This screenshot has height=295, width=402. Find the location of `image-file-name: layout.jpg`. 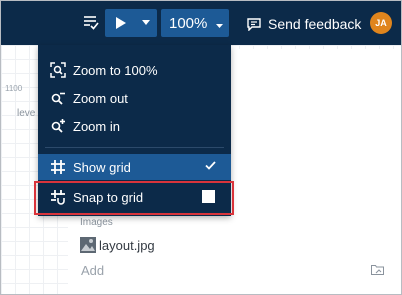

image-file-name: layout.jpg is located at coordinates (127, 245).